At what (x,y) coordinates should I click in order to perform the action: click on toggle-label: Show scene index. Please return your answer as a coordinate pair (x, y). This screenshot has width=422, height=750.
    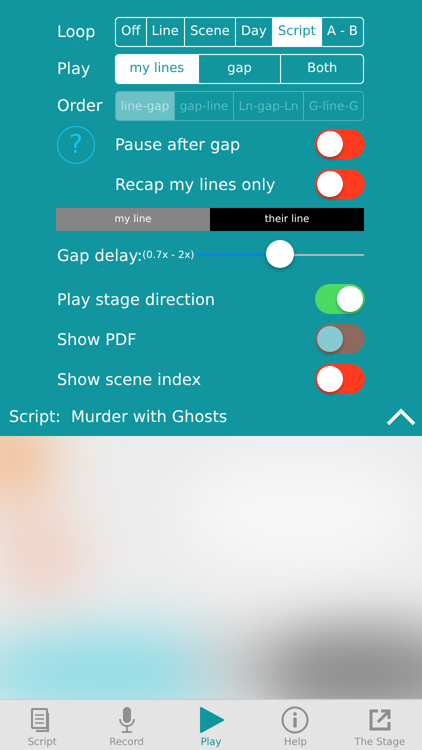
    Looking at the image, I should click on (129, 379).